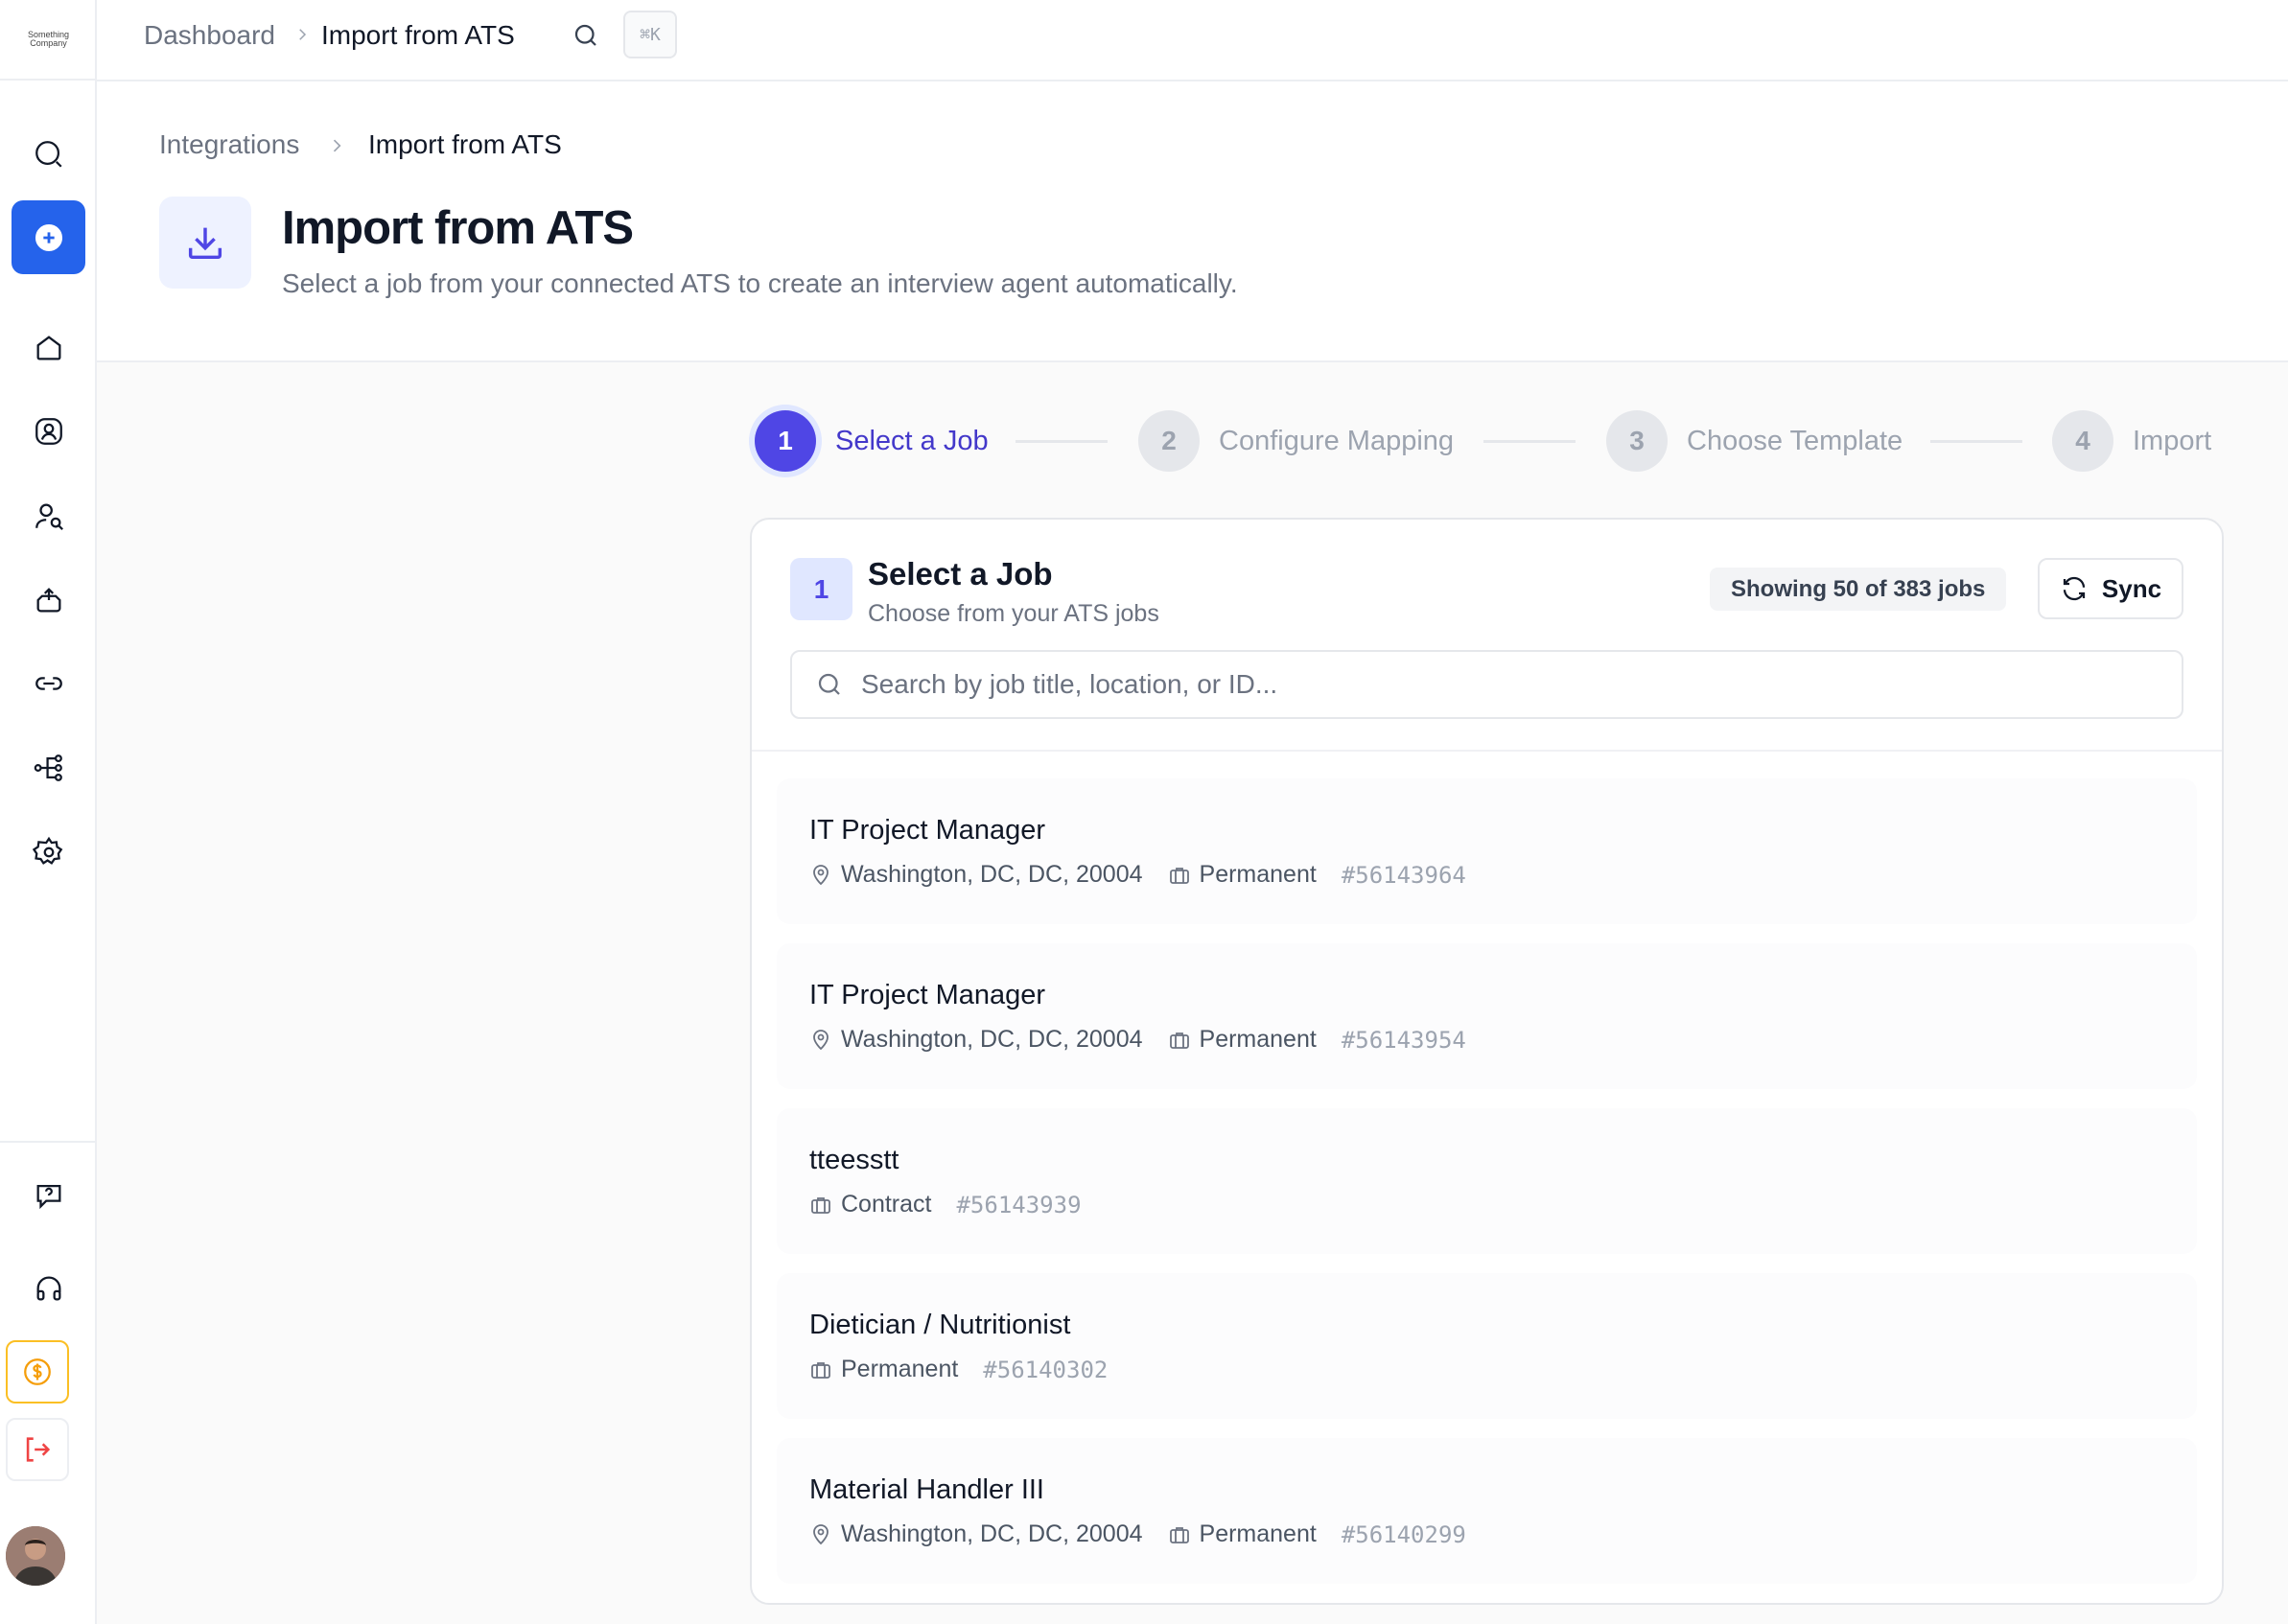 Image resolution: width=2288 pixels, height=1624 pixels. Describe the element at coordinates (35, 1556) in the screenshot. I see `avatar` at that location.